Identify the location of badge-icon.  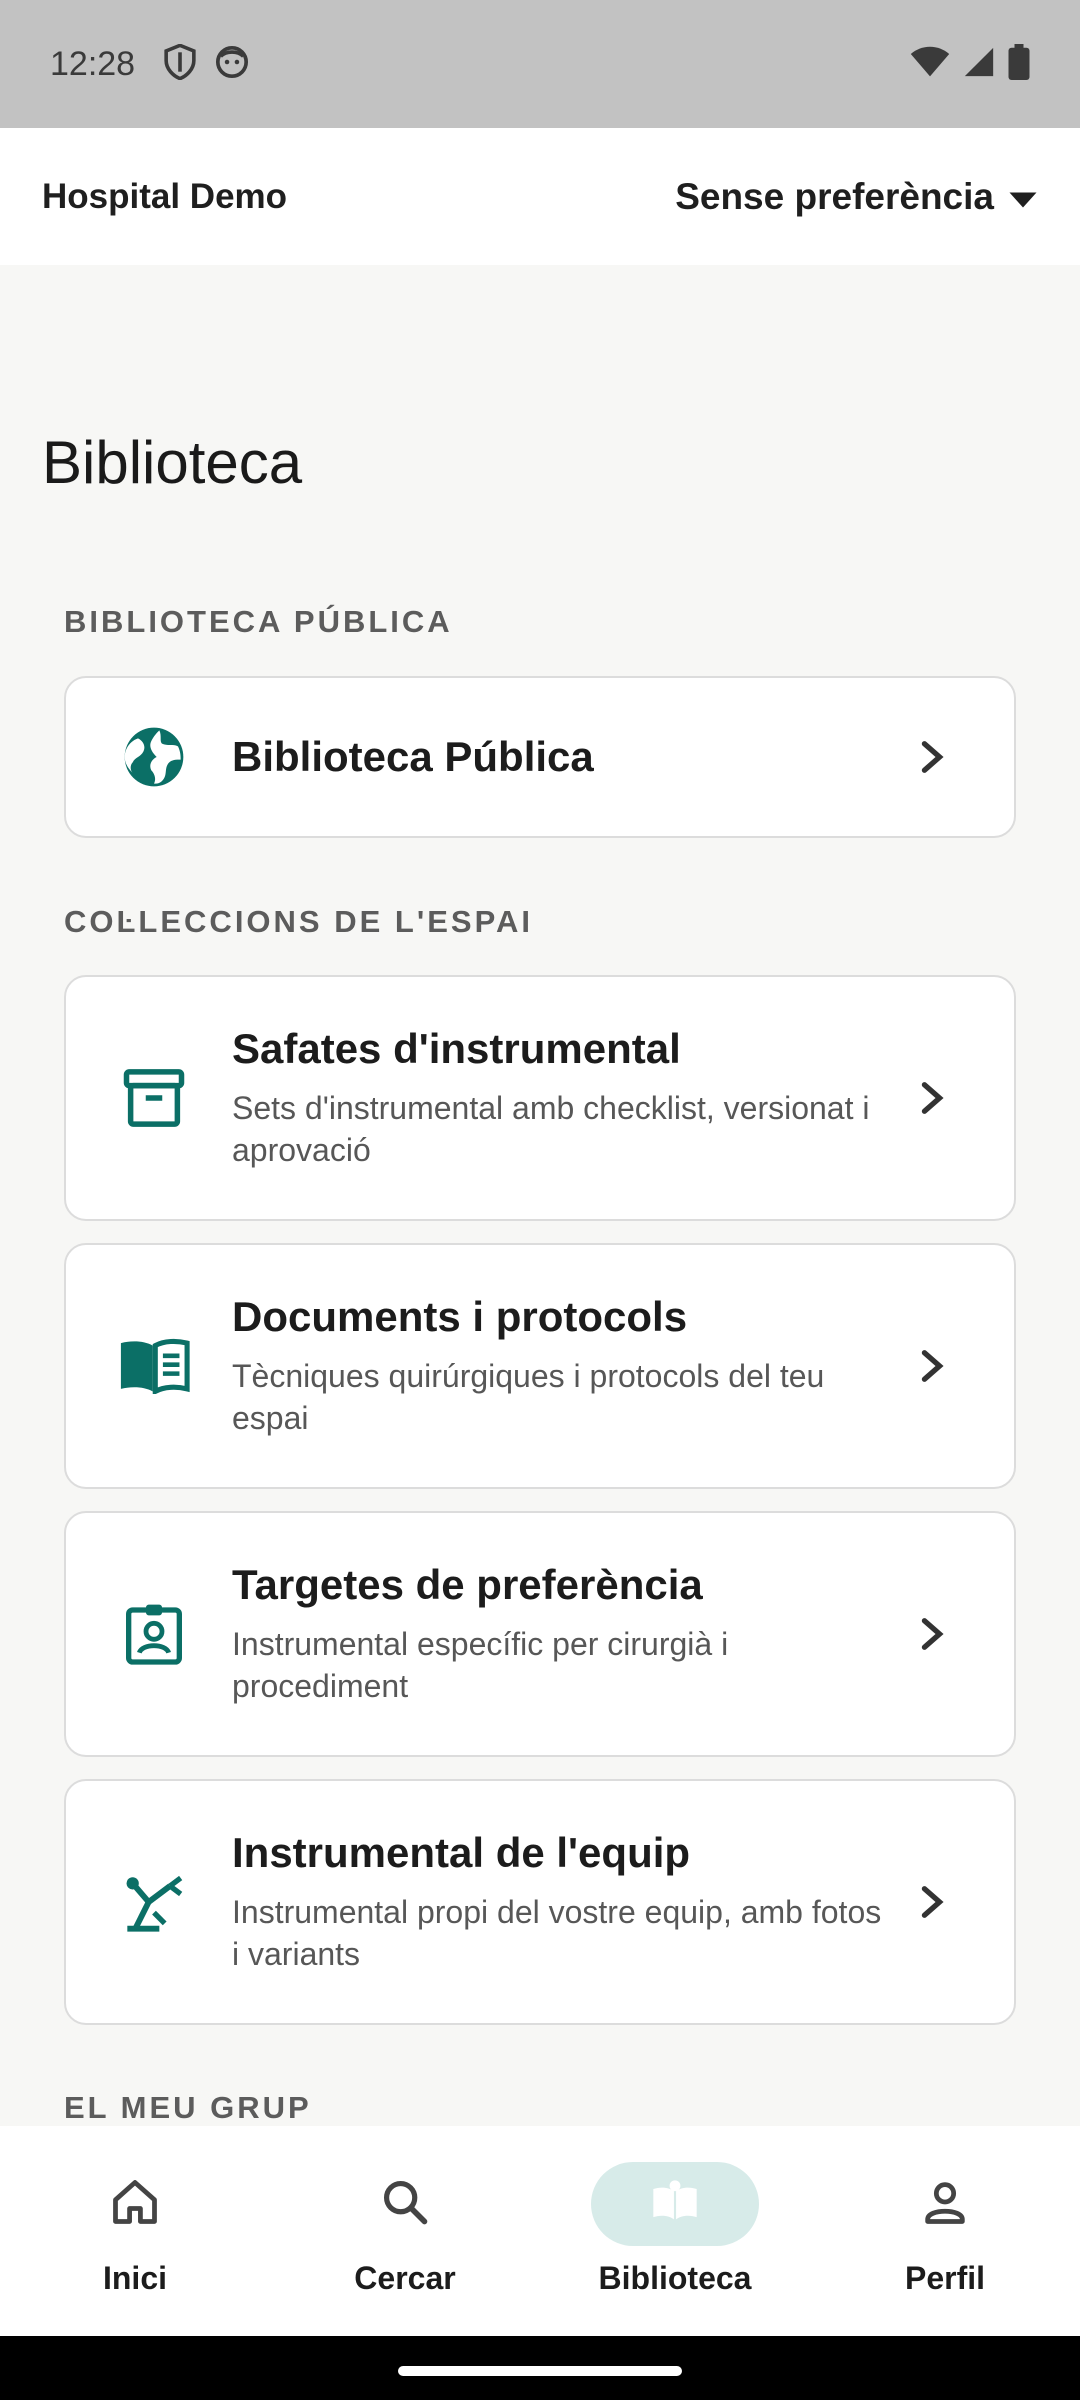
(154, 1634).